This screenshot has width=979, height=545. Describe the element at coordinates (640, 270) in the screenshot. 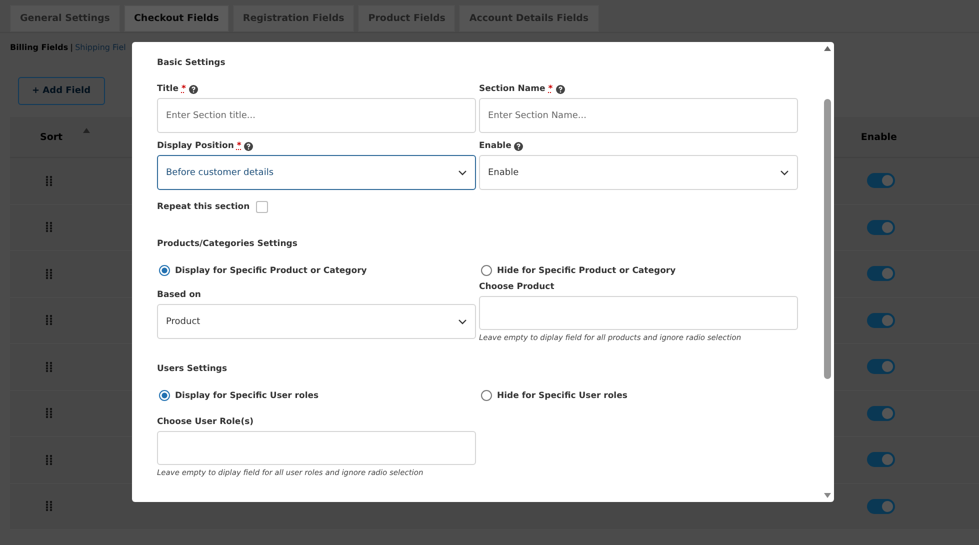

I see `radio-option: Hide for Specific Product or Category` at that location.